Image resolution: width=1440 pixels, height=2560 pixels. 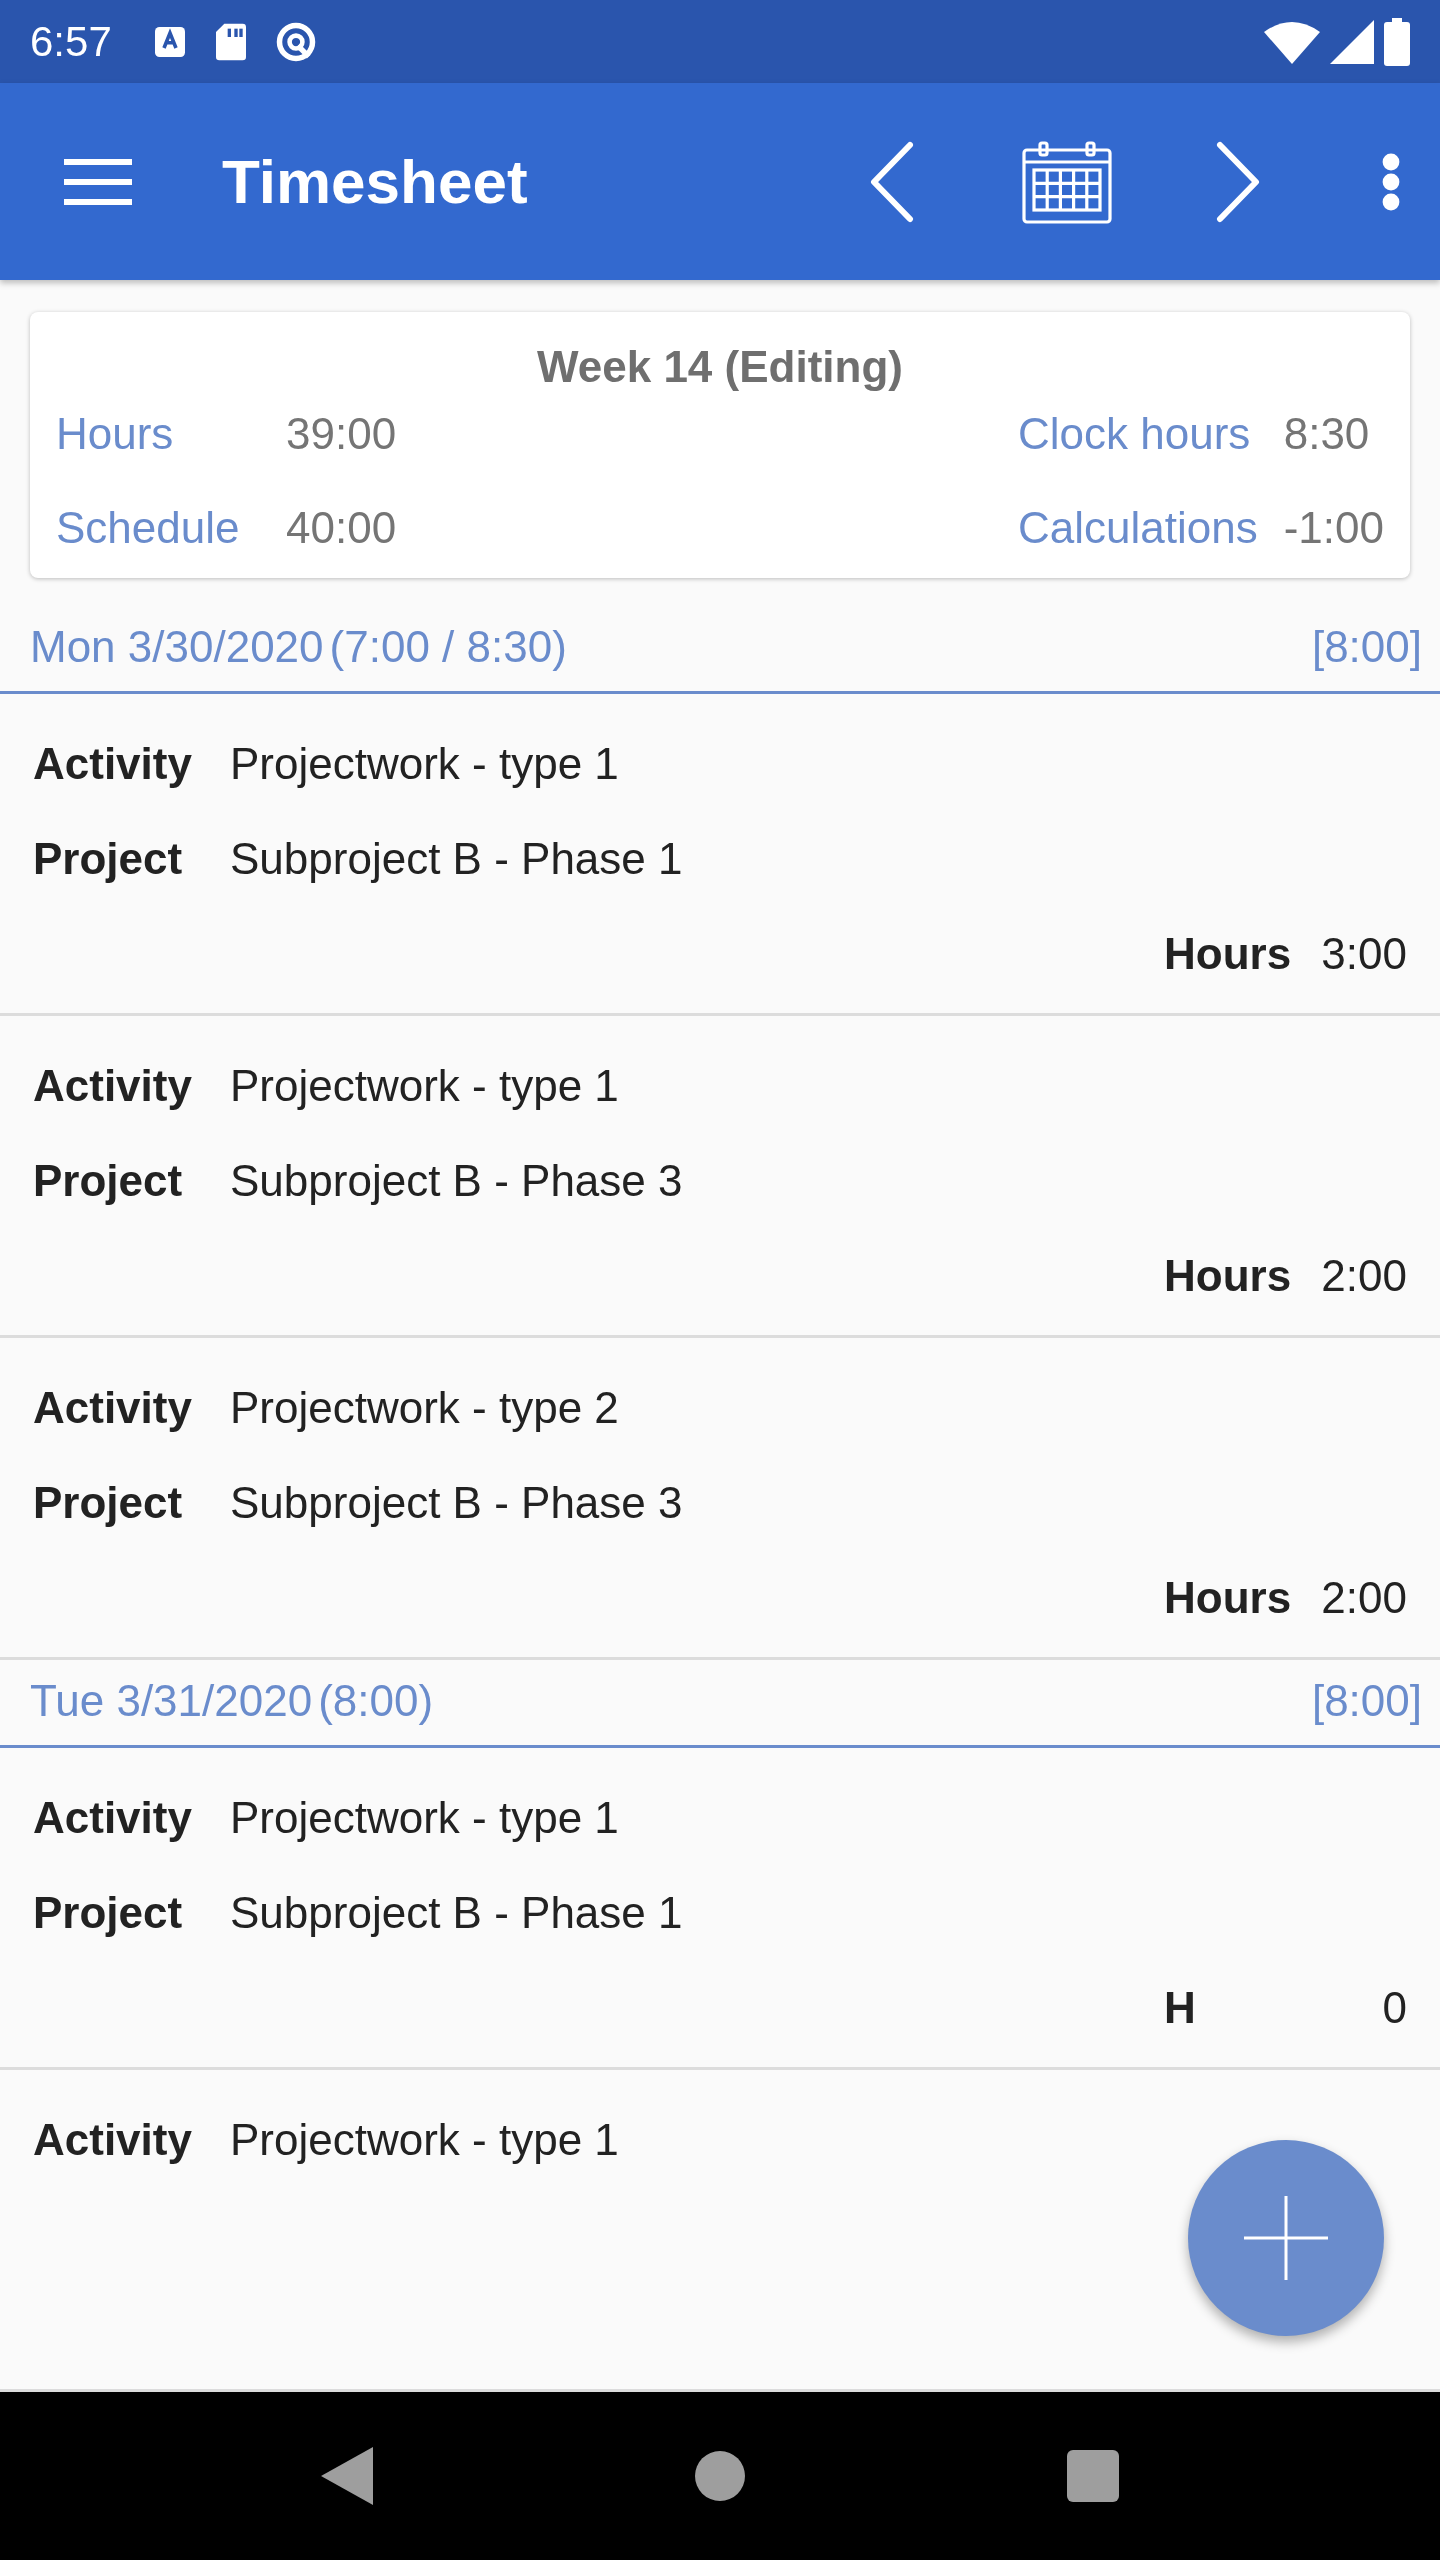 What do you see at coordinates (1363, 953) in the screenshot?
I see `hours-value: 3:00` at bounding box center [1363, 953].